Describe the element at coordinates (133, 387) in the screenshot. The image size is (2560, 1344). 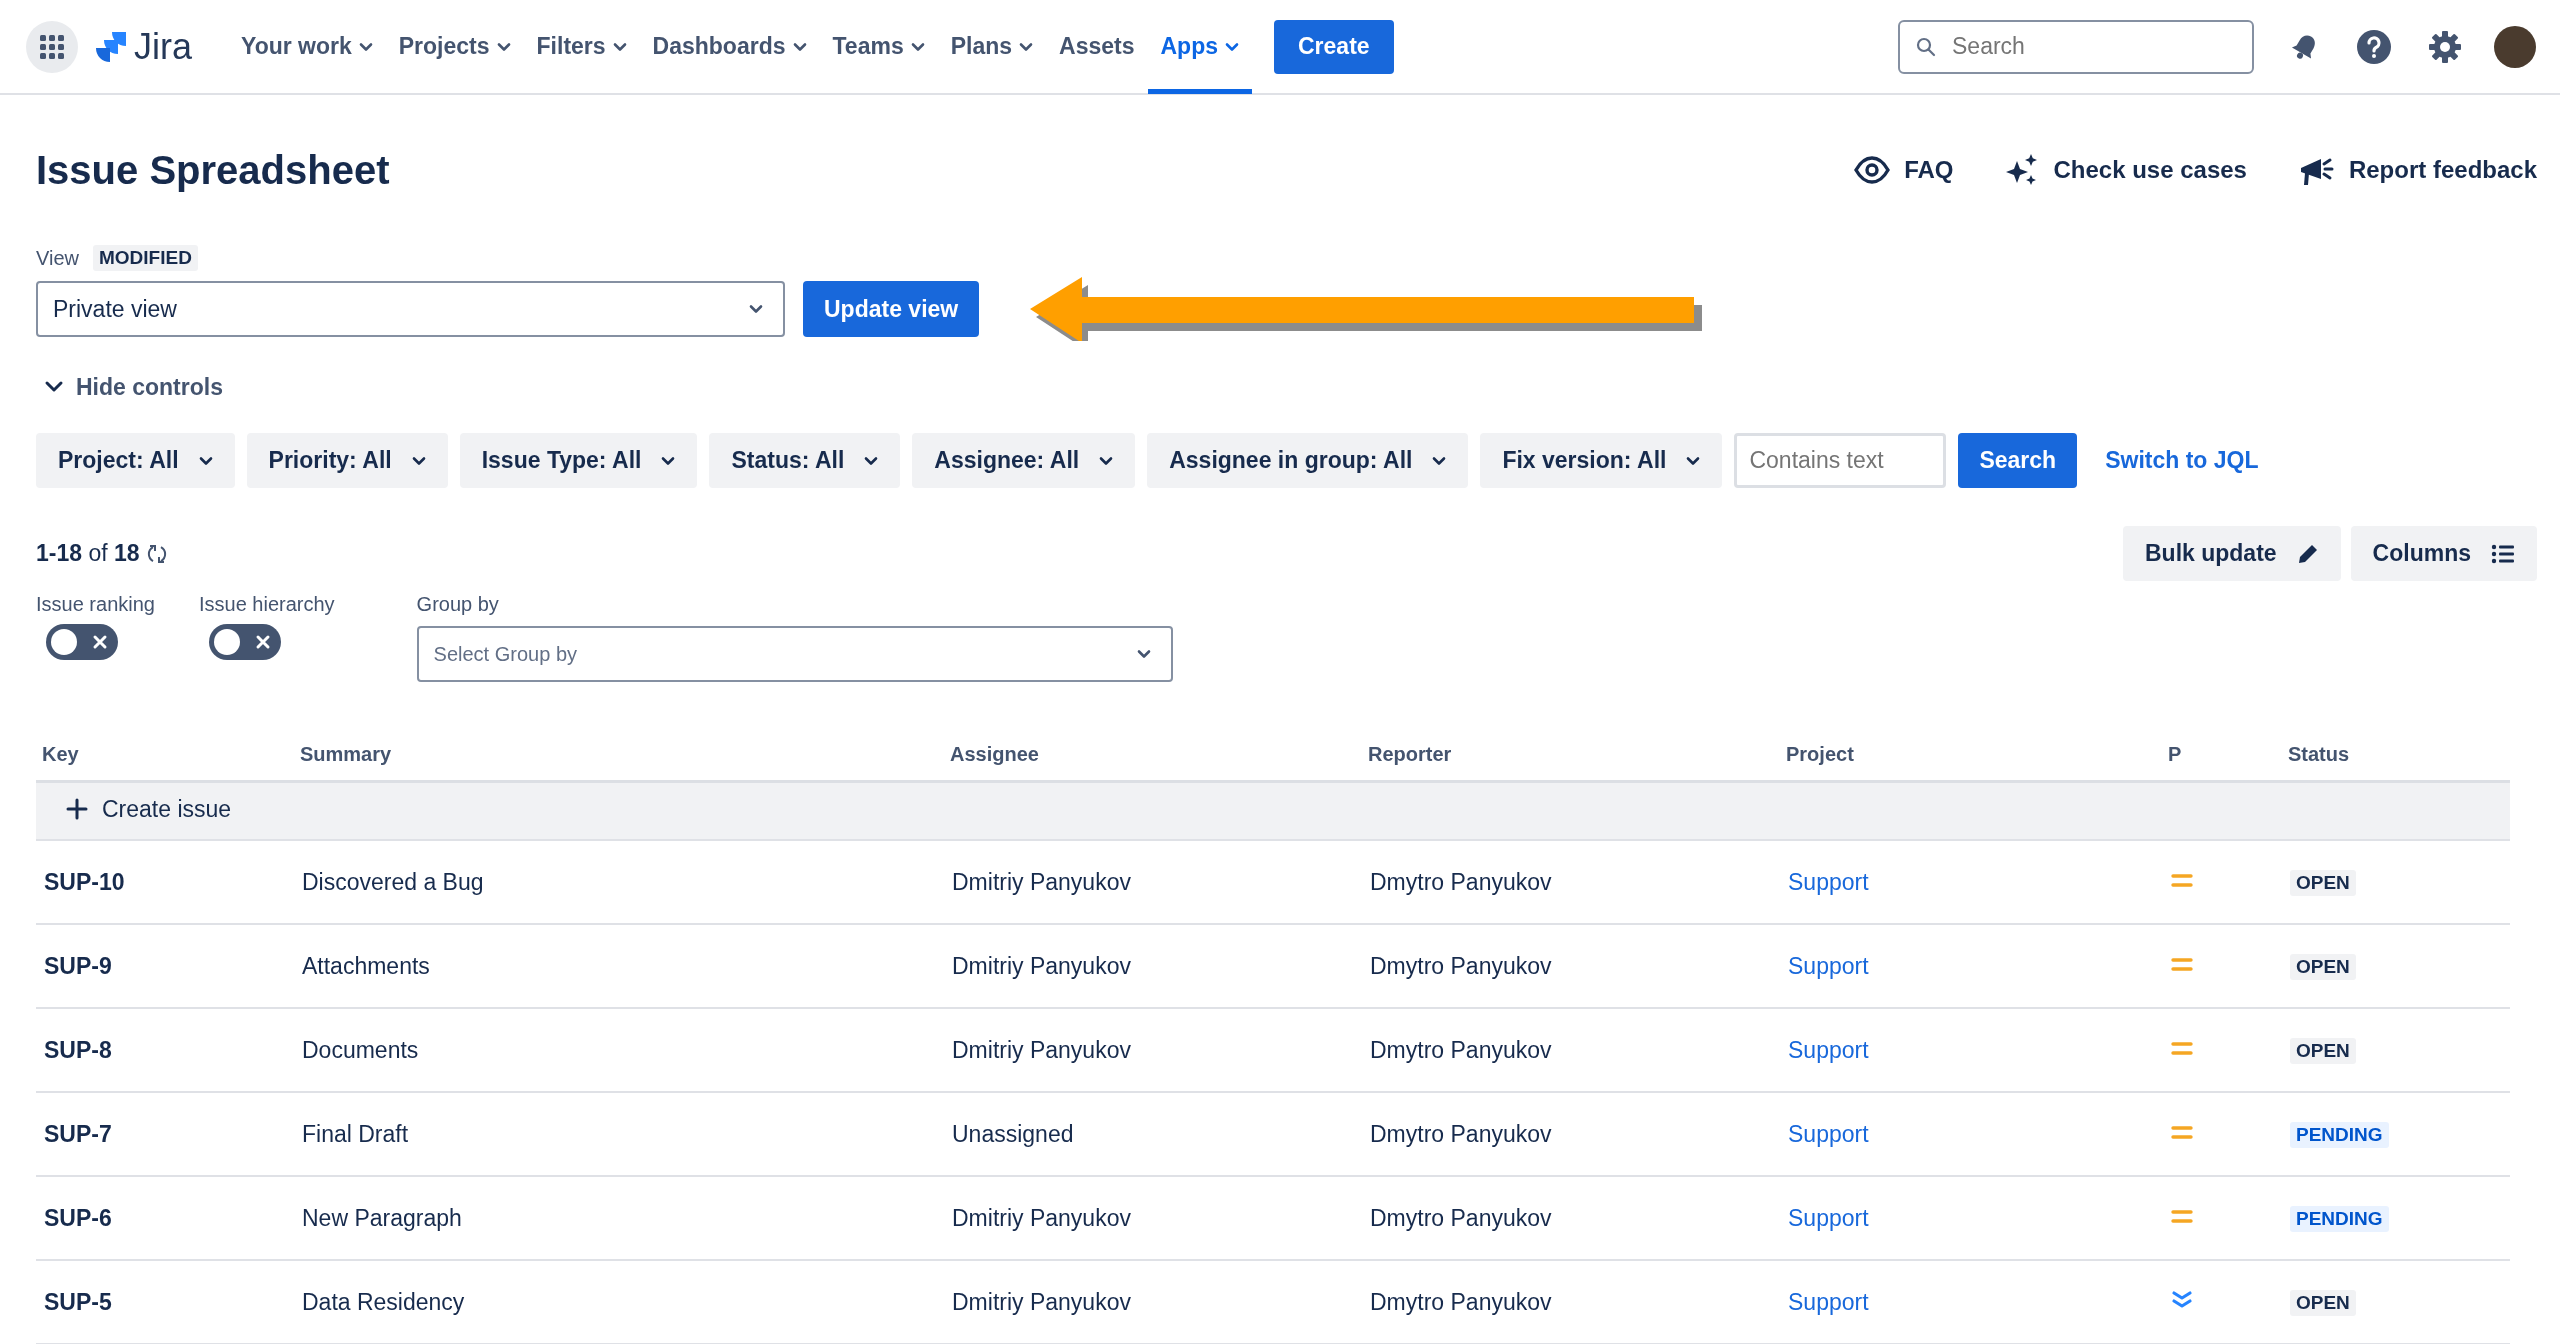
I see `hide-controls-toggle: Hide controls` at that location.